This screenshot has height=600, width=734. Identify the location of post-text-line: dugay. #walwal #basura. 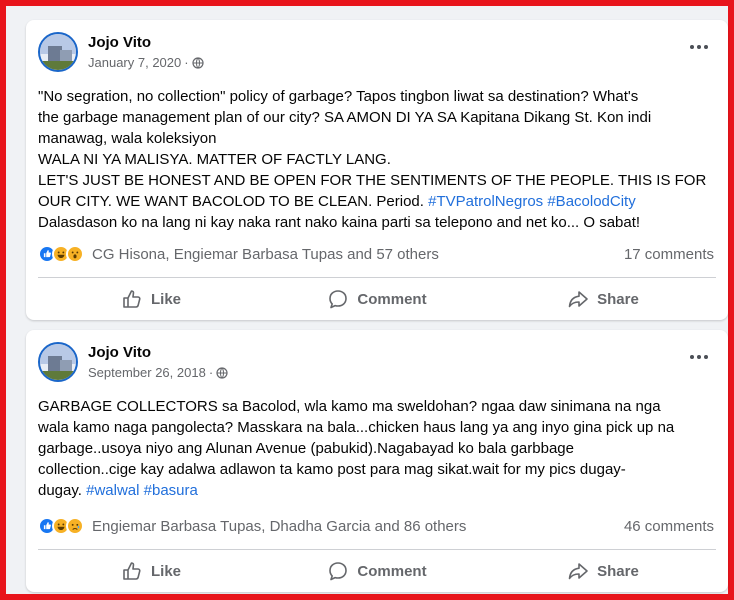
(118, 490).